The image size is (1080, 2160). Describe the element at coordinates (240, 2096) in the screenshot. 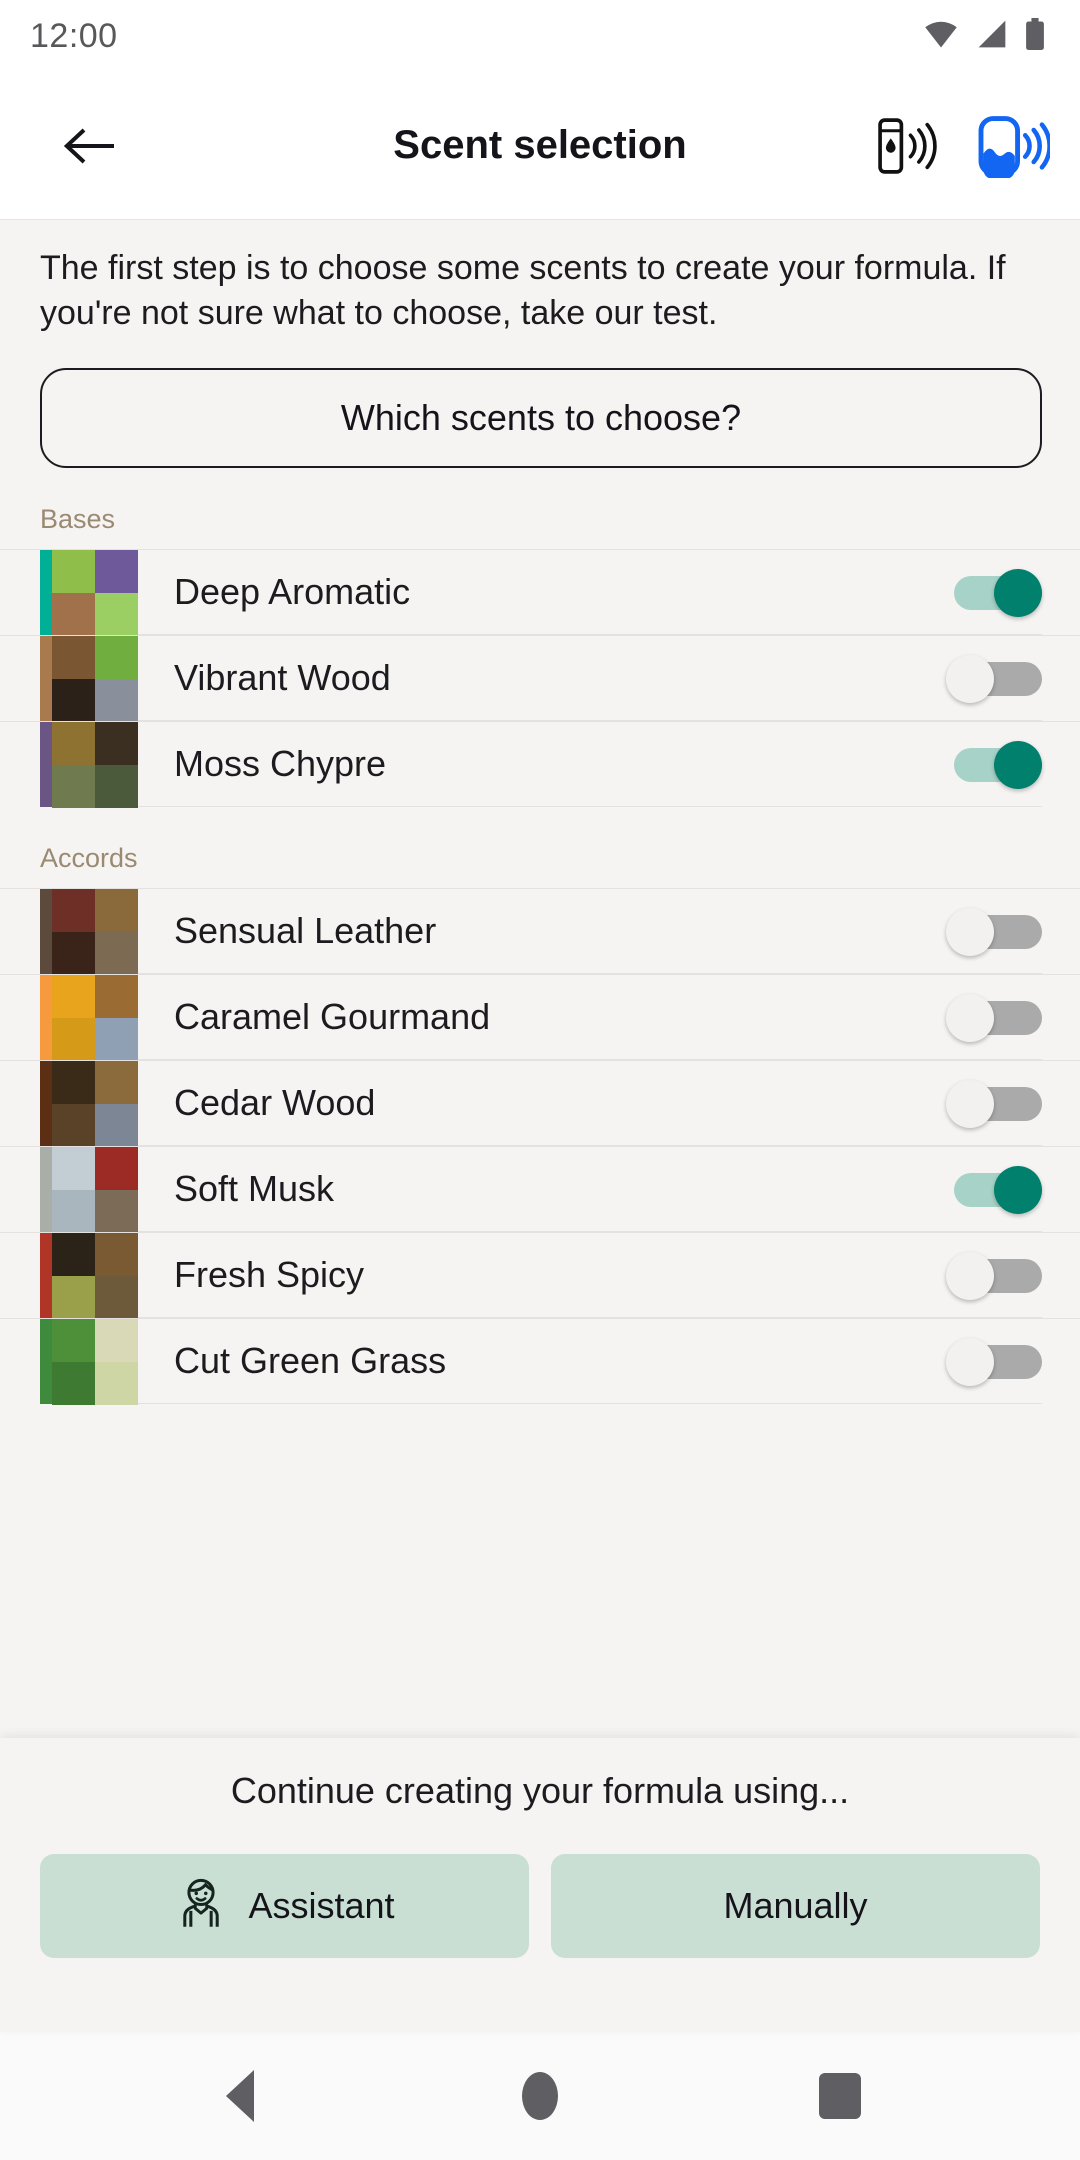

I see `nav-back-button` at that location.